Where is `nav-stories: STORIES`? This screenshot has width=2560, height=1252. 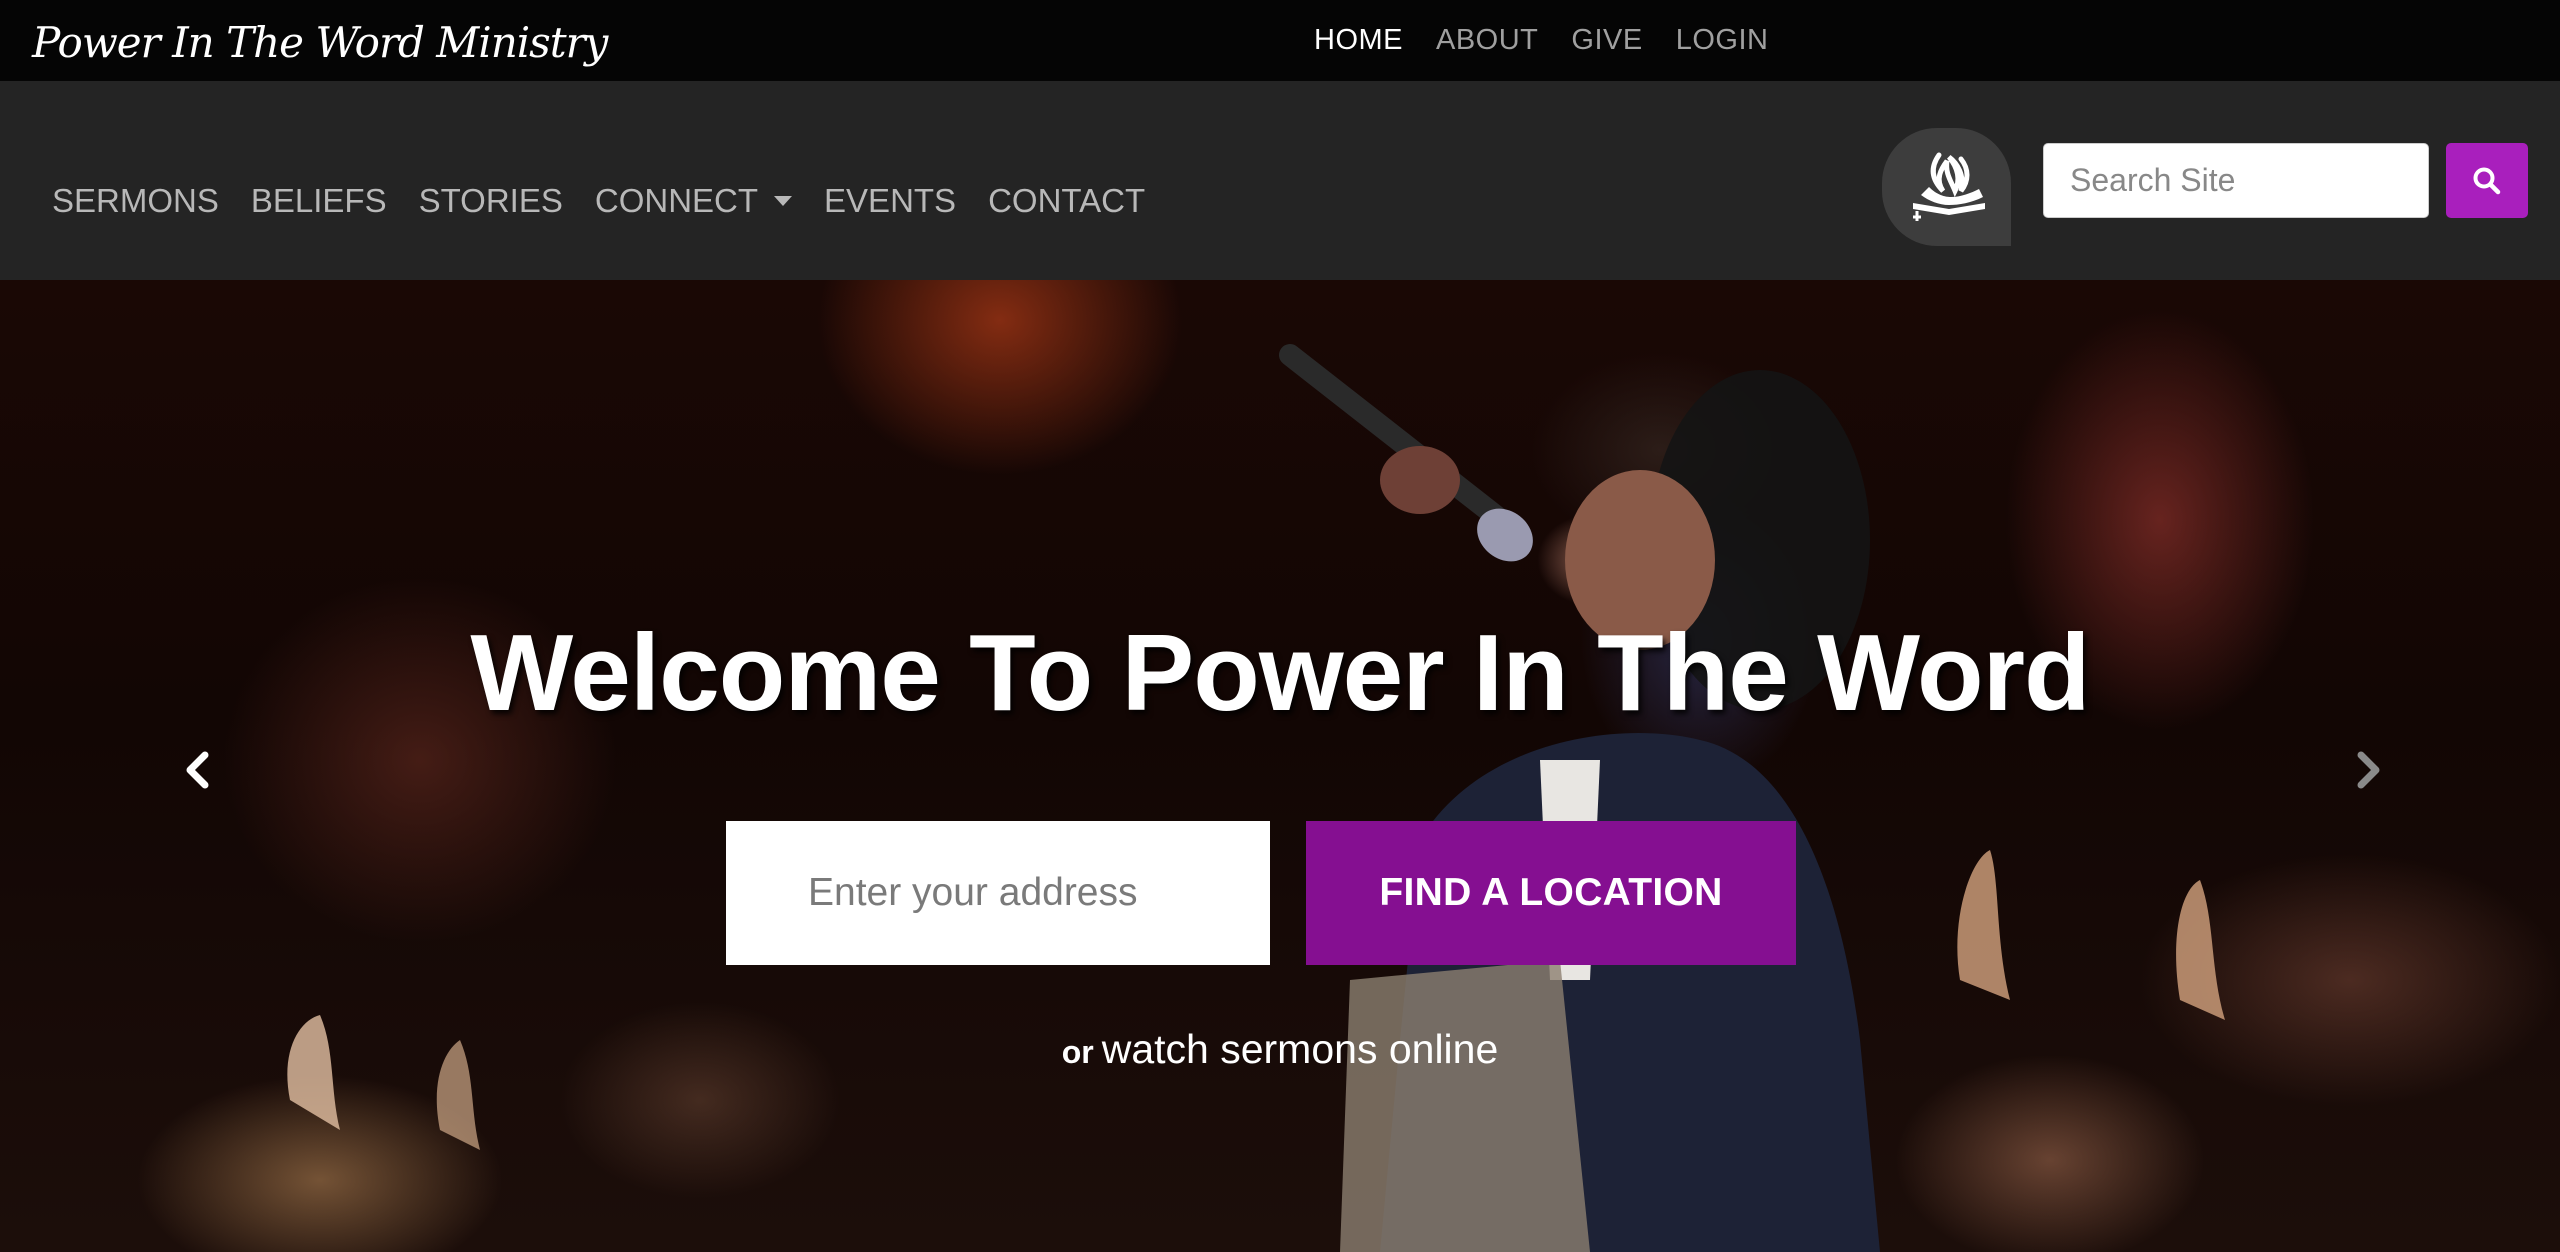 nav-stories: STORIES is located at coordinates (491, 201).